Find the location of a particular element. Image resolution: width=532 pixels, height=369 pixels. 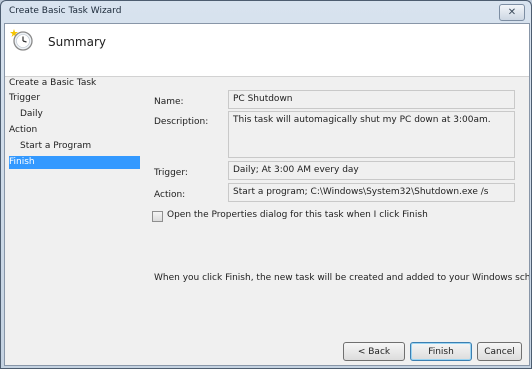

title-bar: Create Basic Task Wizard ✕ is located at coordinates (266, 12).